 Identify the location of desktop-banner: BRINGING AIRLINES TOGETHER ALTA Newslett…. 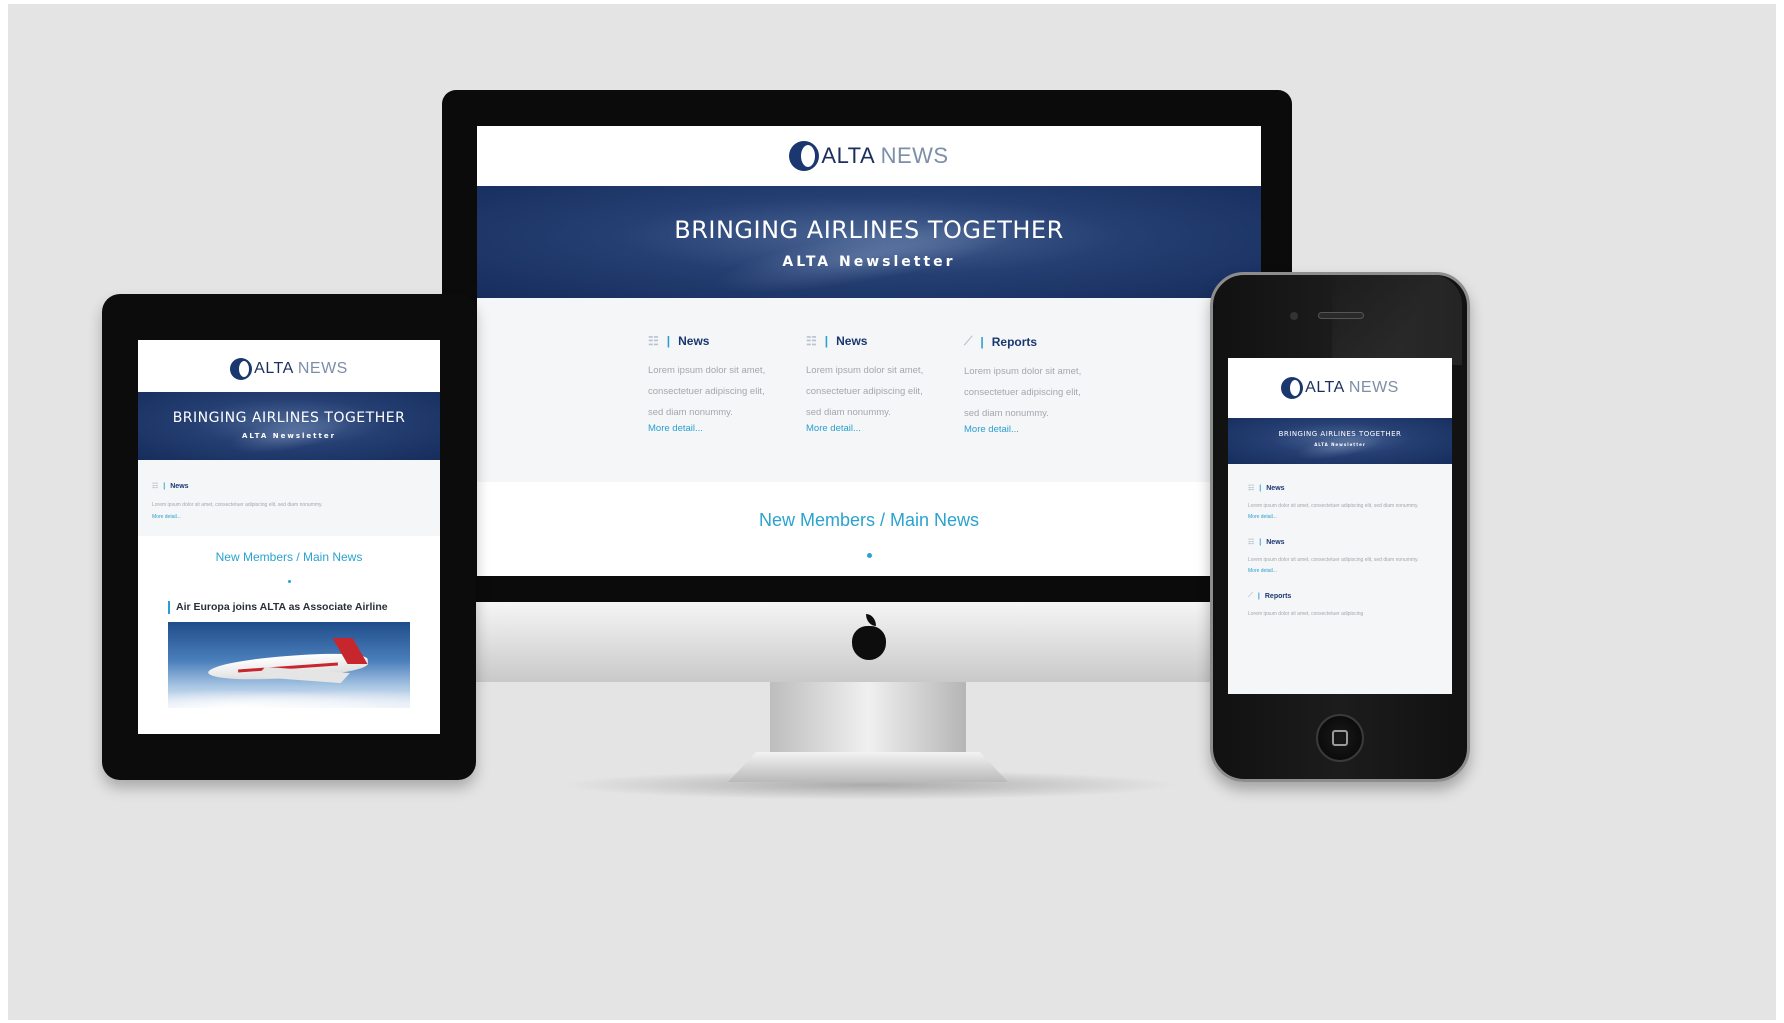
(869, 242).